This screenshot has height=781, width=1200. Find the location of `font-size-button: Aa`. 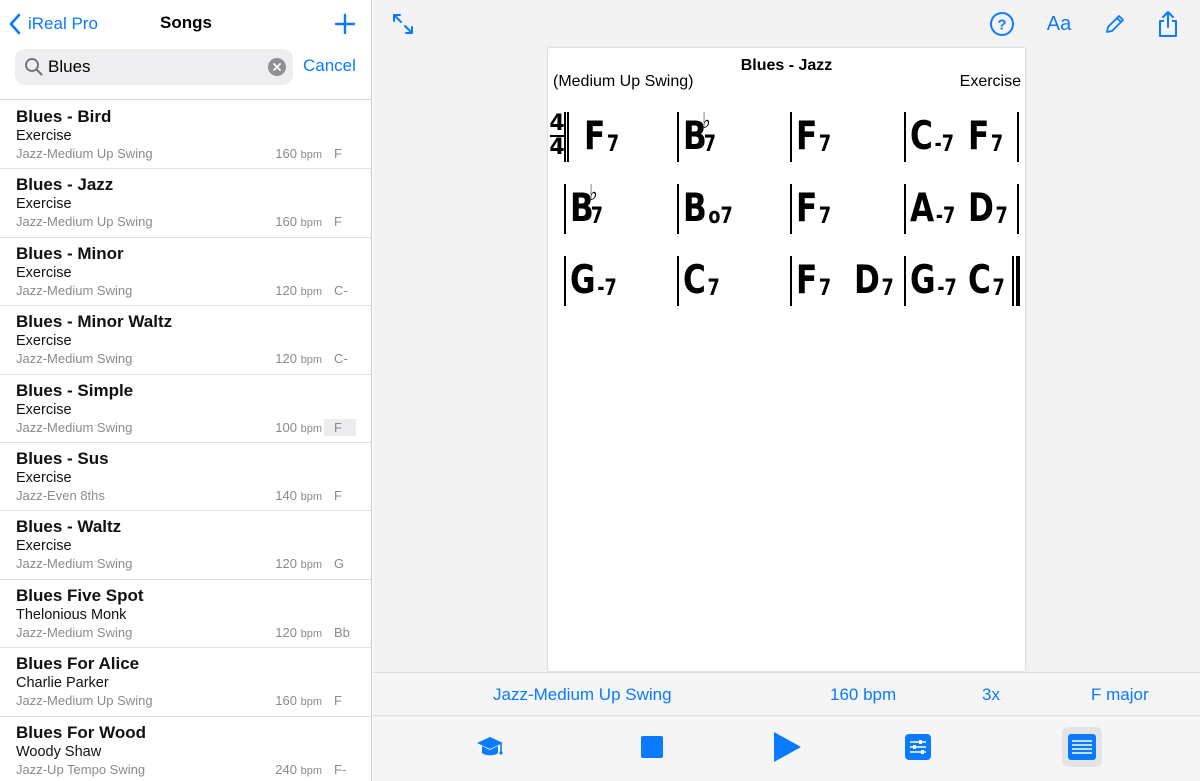

font-size-button: Aa is located at coordinates (1059, 24).